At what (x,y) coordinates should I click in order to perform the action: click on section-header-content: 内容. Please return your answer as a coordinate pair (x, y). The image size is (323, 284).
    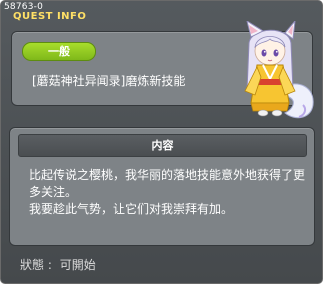
    Looking at the image, I should click on (162, 145).